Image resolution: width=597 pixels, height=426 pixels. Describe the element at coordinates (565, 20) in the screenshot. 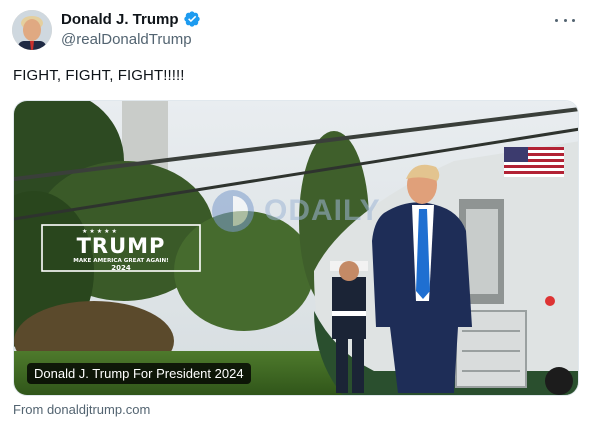

I see `more-horizontal-icon` at that location.